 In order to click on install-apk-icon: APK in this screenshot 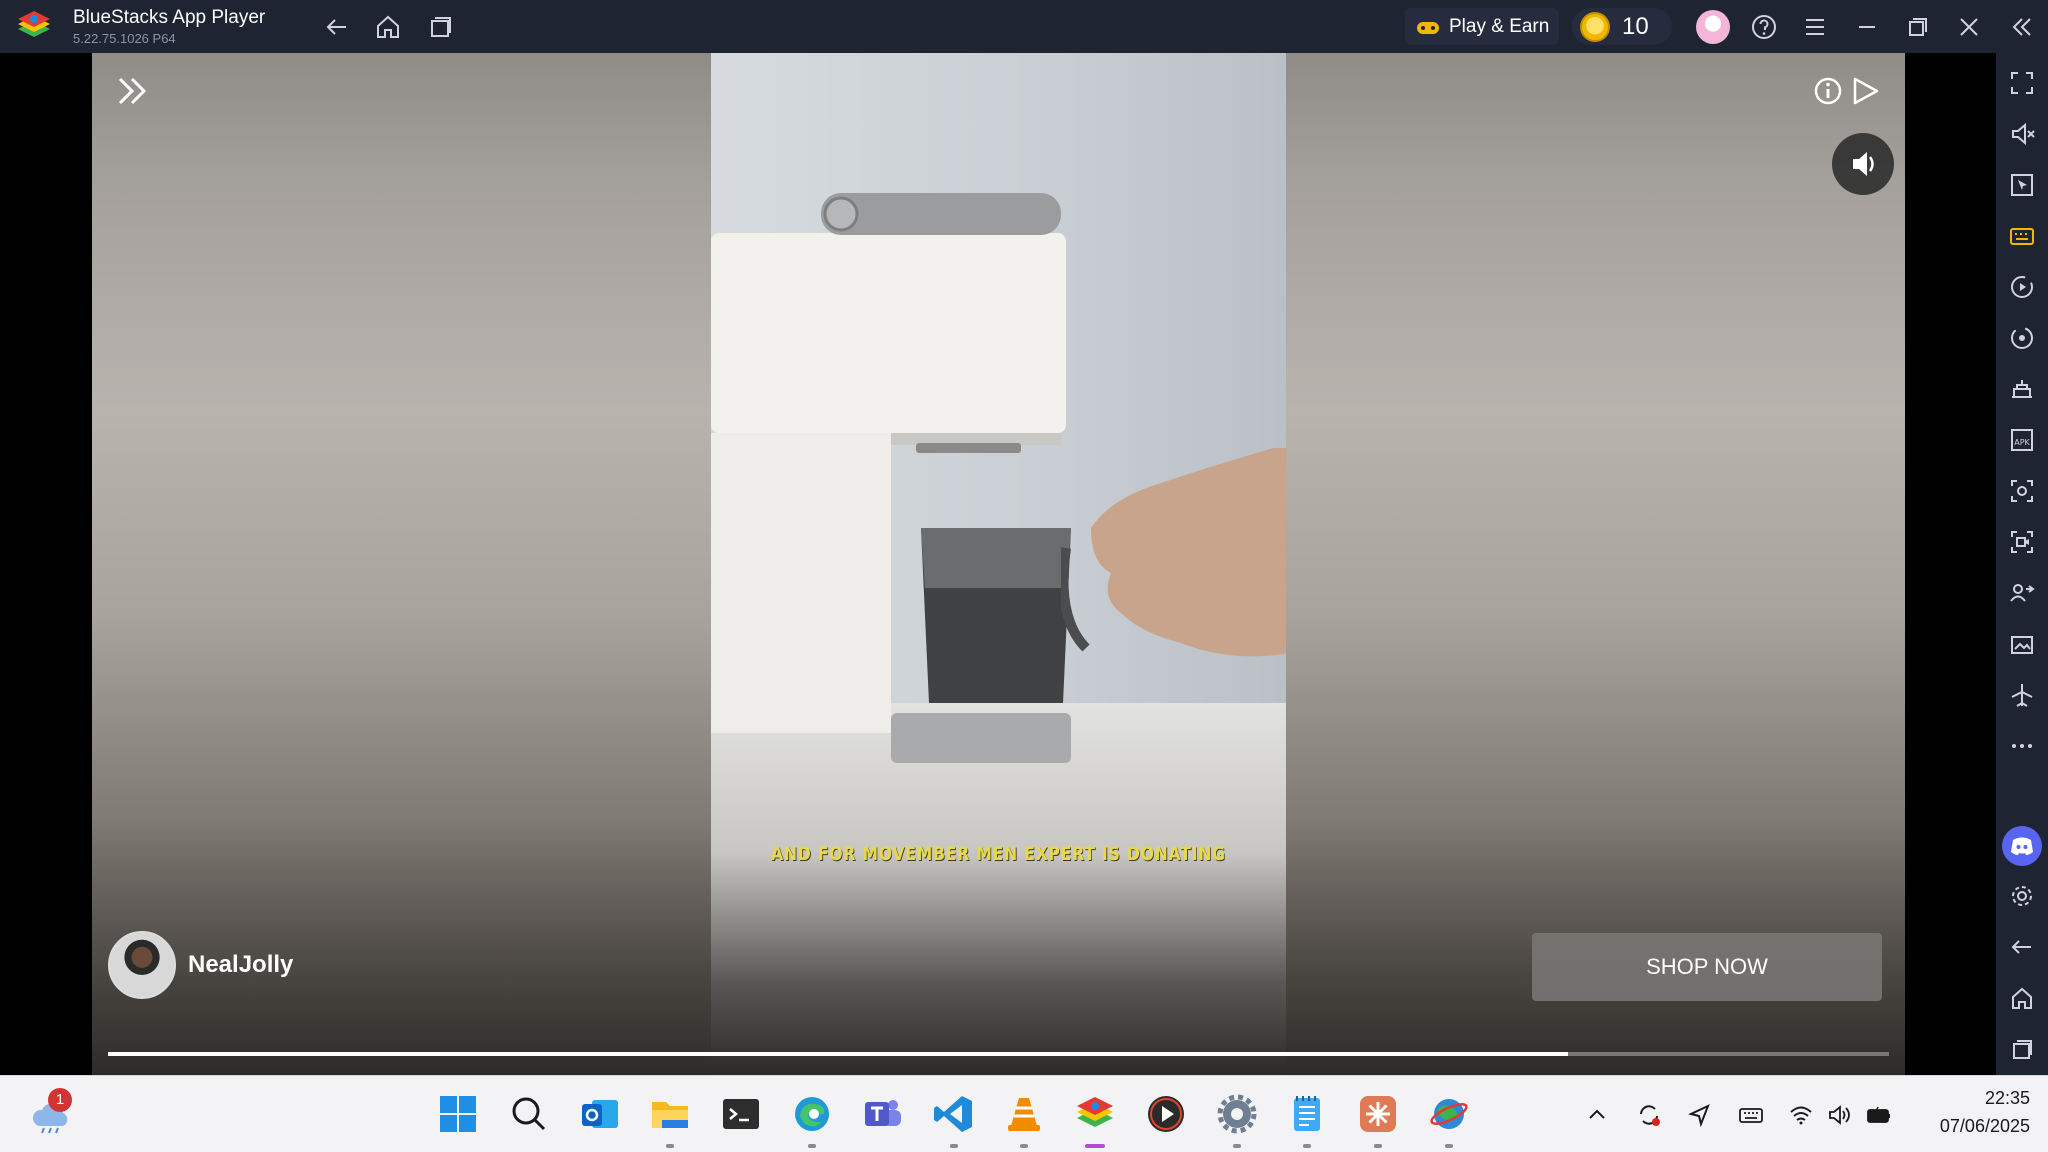, I will do `click(2022, 440)`.